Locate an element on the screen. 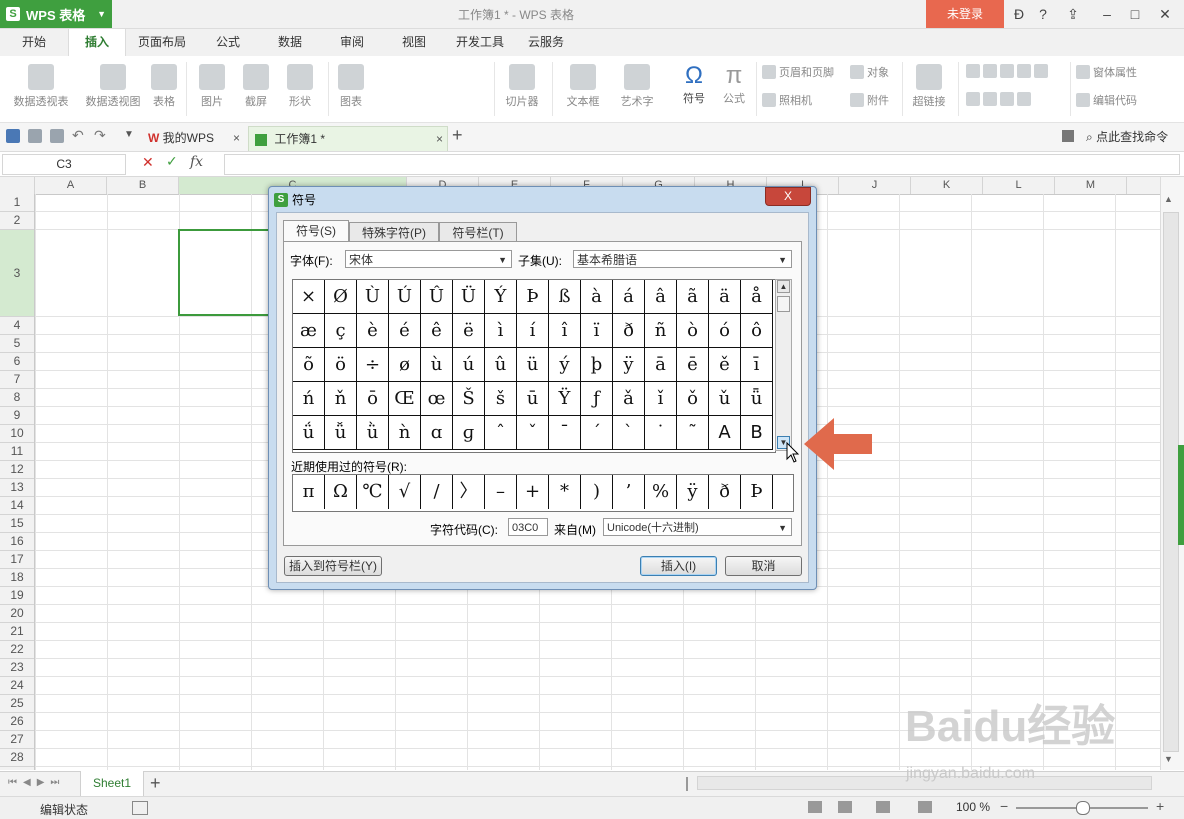 The height and width of the screenshot is (819, 1184). layout-icon is located at coordinates (883, 807).